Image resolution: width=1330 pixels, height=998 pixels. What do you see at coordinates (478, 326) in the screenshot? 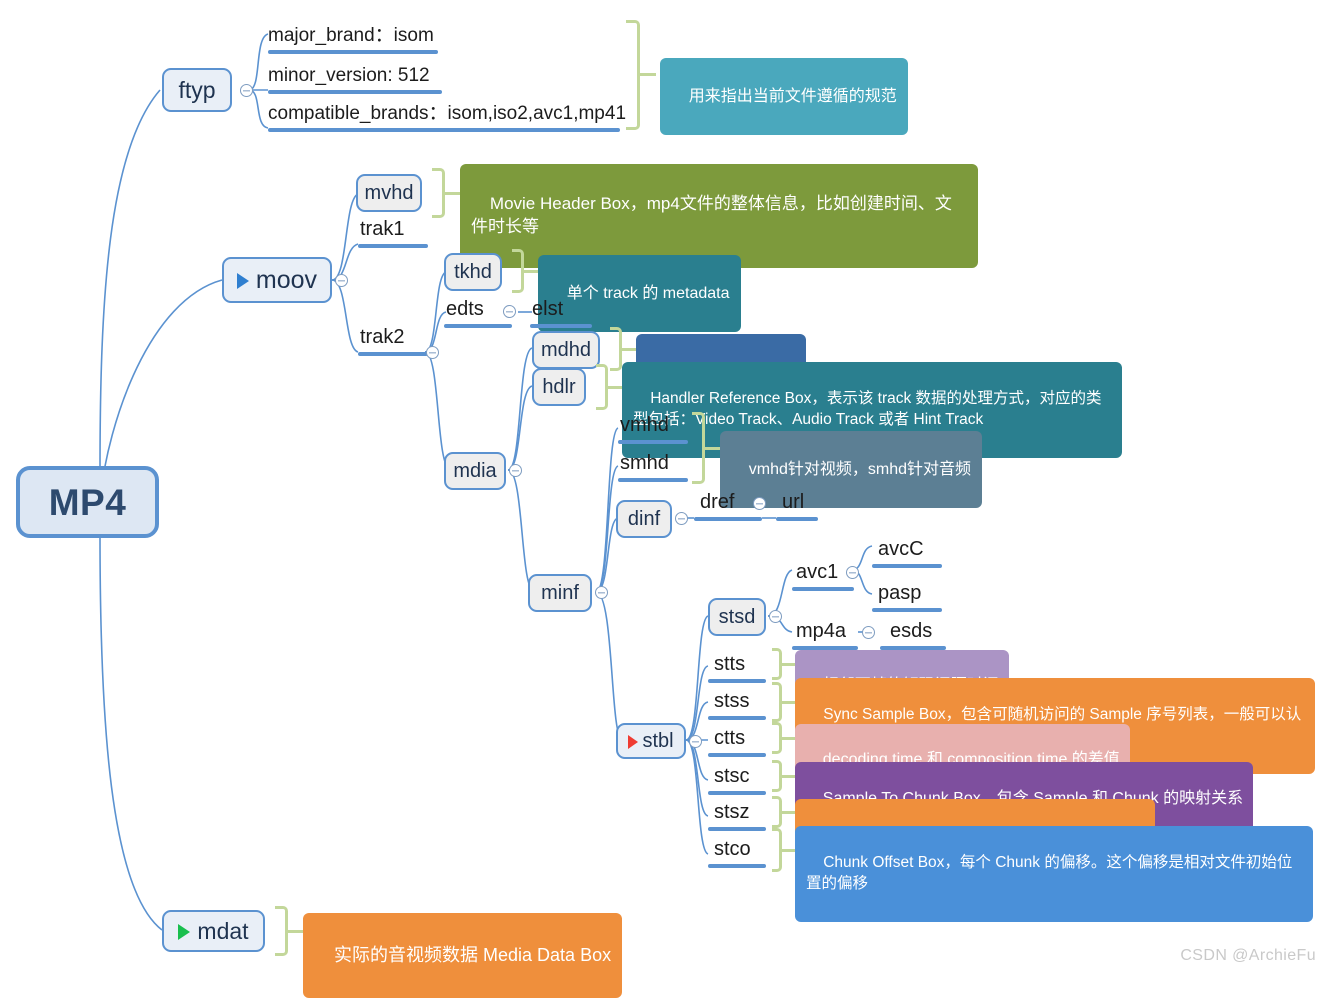
I see `underline-edts` at bounding box center [478, 326].